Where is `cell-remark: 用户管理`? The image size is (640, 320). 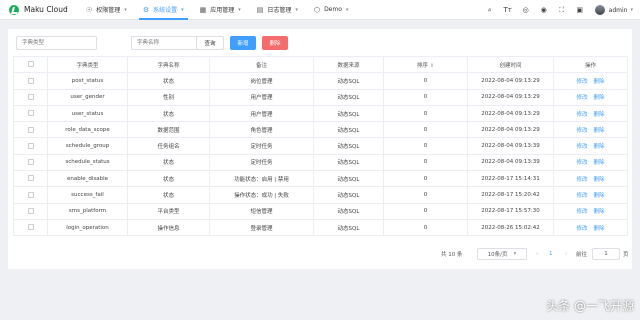 cell-remark: 用户管理 is located at coordinates (261, 113).